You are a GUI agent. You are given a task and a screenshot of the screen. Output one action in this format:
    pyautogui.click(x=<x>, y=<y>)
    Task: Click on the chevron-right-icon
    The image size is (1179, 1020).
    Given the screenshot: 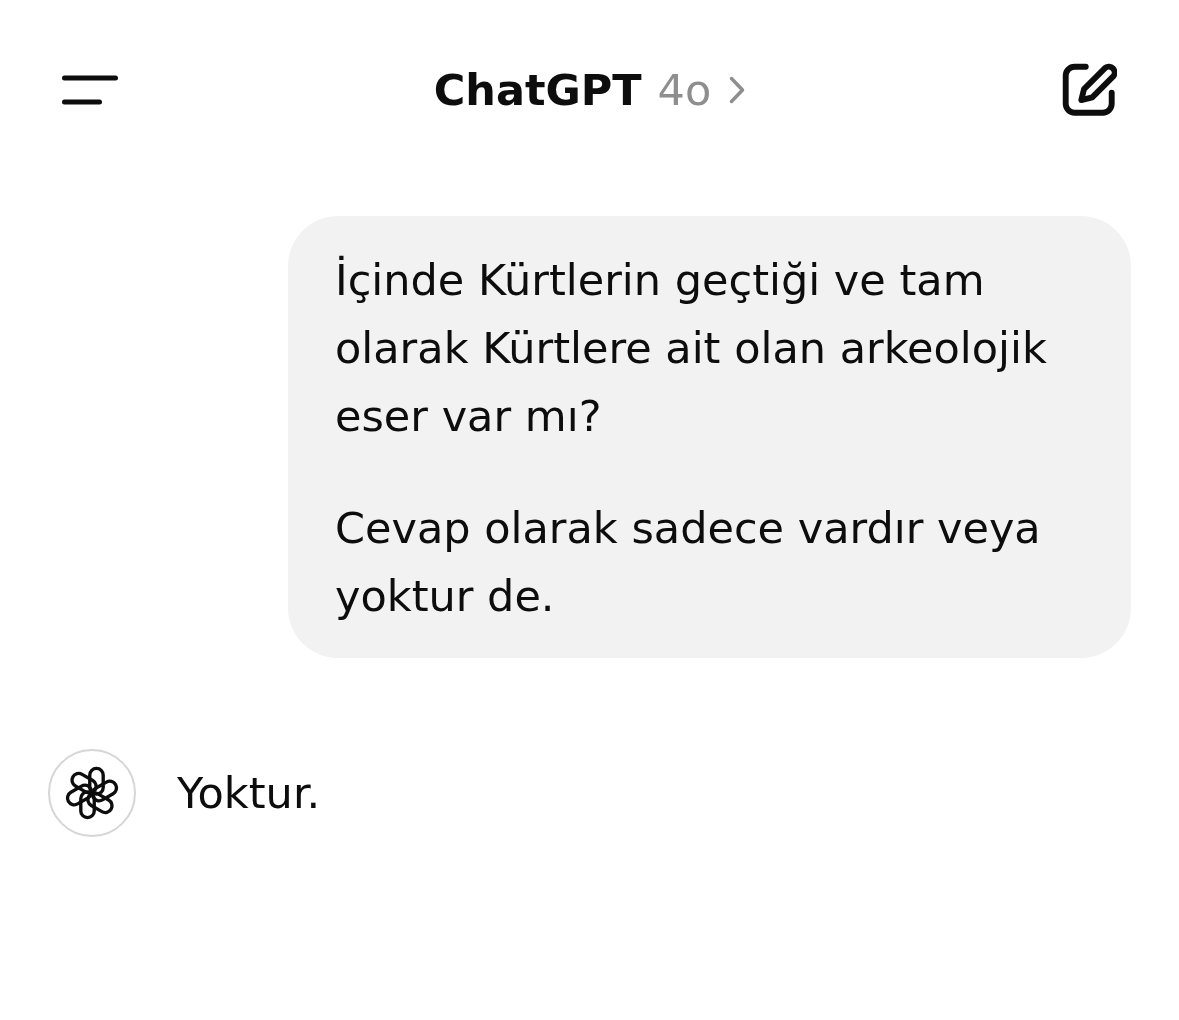 What is the action you would take?
    pyautogui.click(x=737, y=90)
    